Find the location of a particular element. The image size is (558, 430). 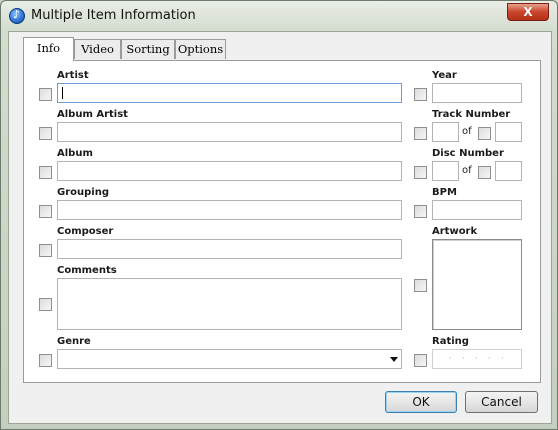

genre-checkbox is located at coordinates (45, 360).